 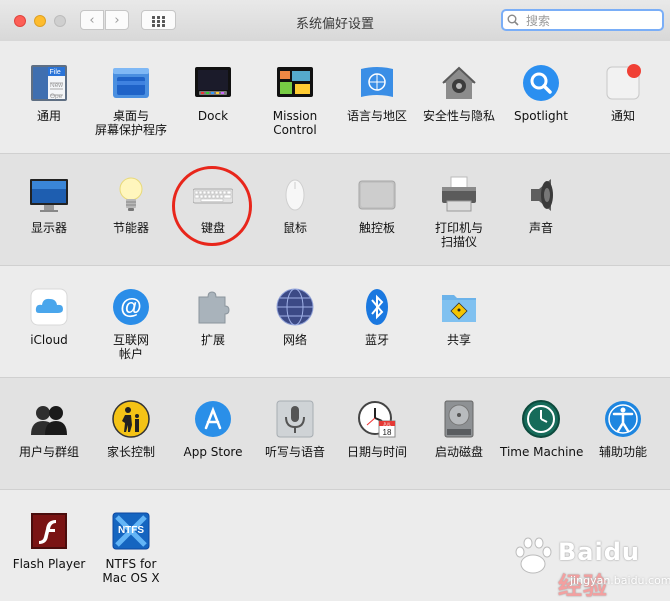 I want to click on pref-label: Dock, so click(x=213, y=116).